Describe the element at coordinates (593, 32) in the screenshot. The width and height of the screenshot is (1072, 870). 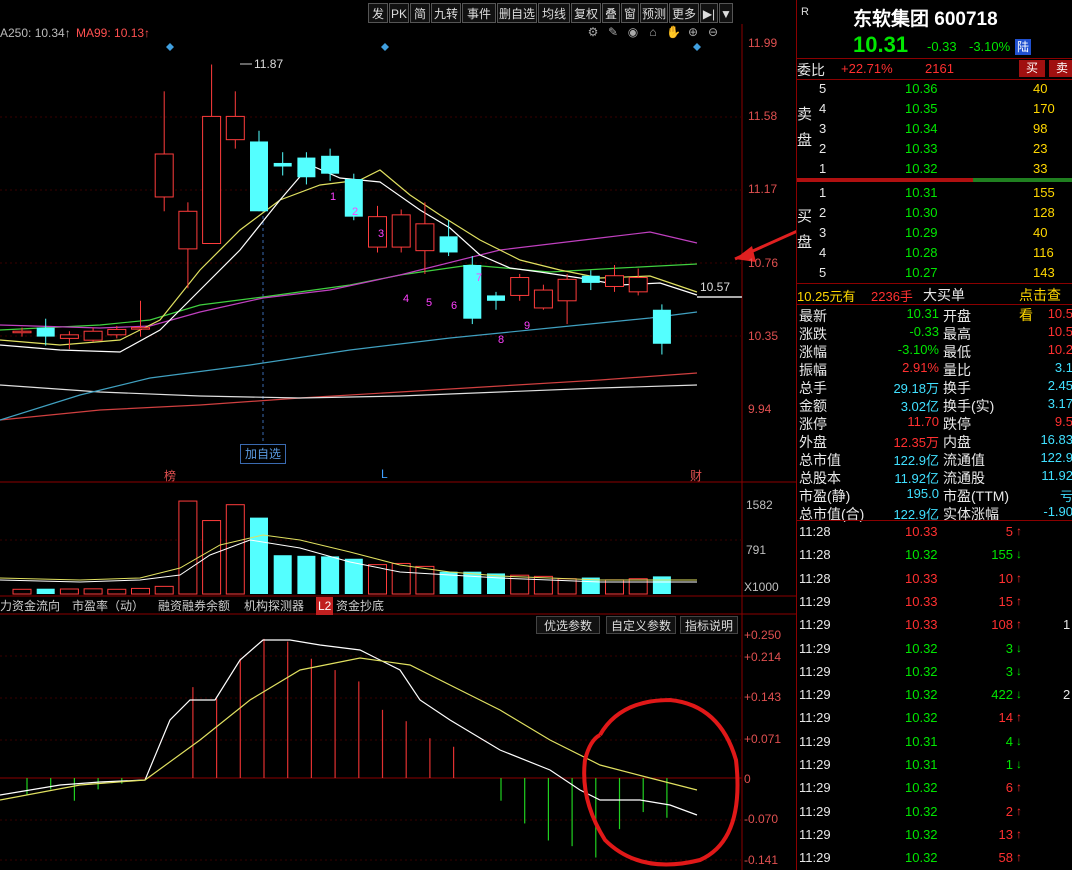
I see `settings-icon: ⚙` at that location.